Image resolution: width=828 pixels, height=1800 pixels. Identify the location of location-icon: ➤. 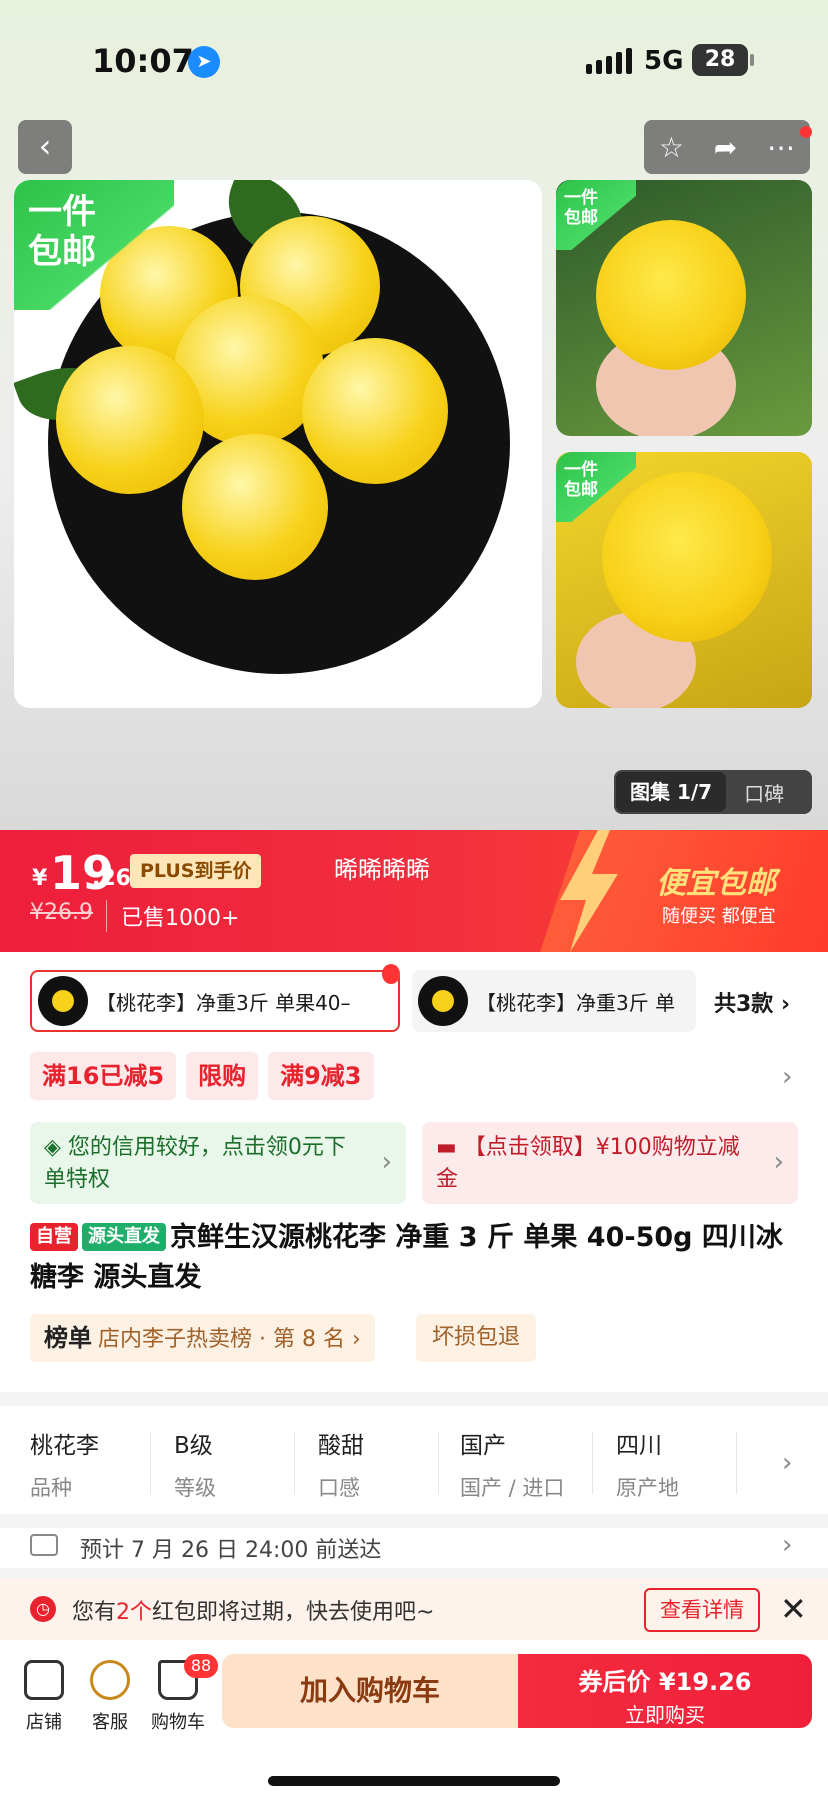
(204, 62).